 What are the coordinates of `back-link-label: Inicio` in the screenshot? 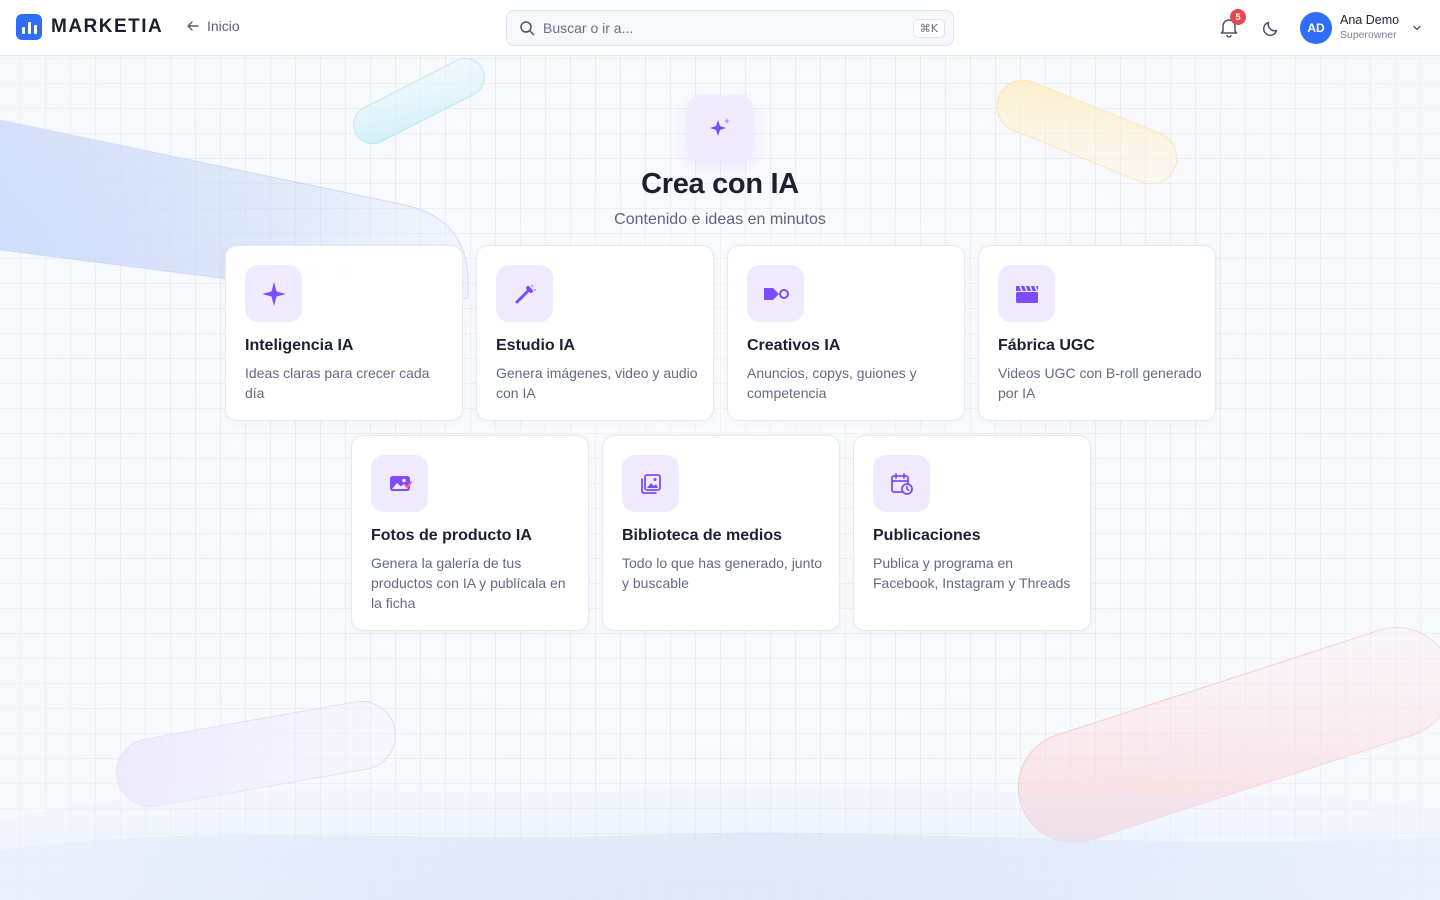 It's located at (223, 26).